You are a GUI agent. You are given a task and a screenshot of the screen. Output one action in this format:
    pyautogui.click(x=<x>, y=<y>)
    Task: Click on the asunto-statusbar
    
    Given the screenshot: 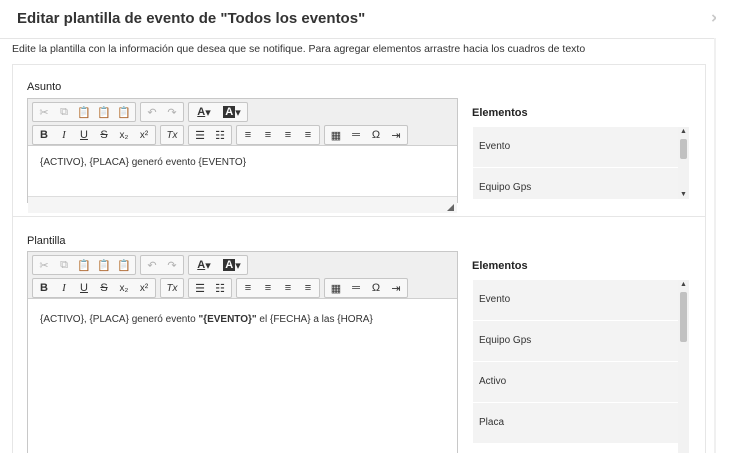 What is the action you would take?
    pyautogui.click(x=242, y=204)
    